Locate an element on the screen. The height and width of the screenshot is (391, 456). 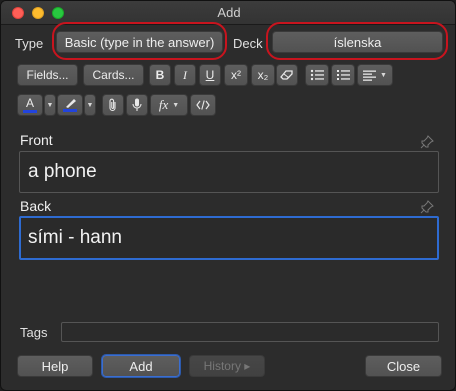
html-editor-button is located at coordinates (203, 105).